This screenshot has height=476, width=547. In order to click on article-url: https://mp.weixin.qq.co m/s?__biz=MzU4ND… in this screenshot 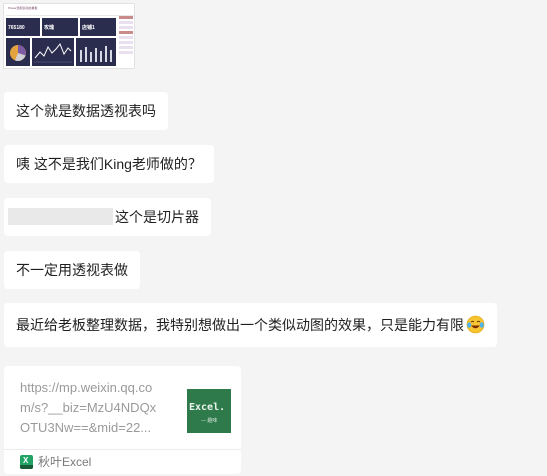, I will do `click(95, 408)`.